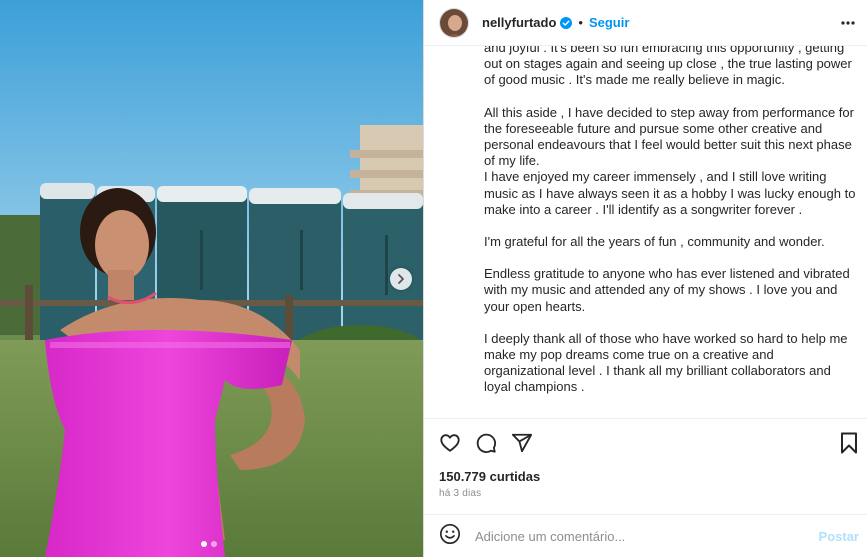 Image resolution: width=867 pixels, height=557 pixels. Describe the element at coordinates (519, 22) in the screenshot. I see `username-link: nellyfurtado` at that location.